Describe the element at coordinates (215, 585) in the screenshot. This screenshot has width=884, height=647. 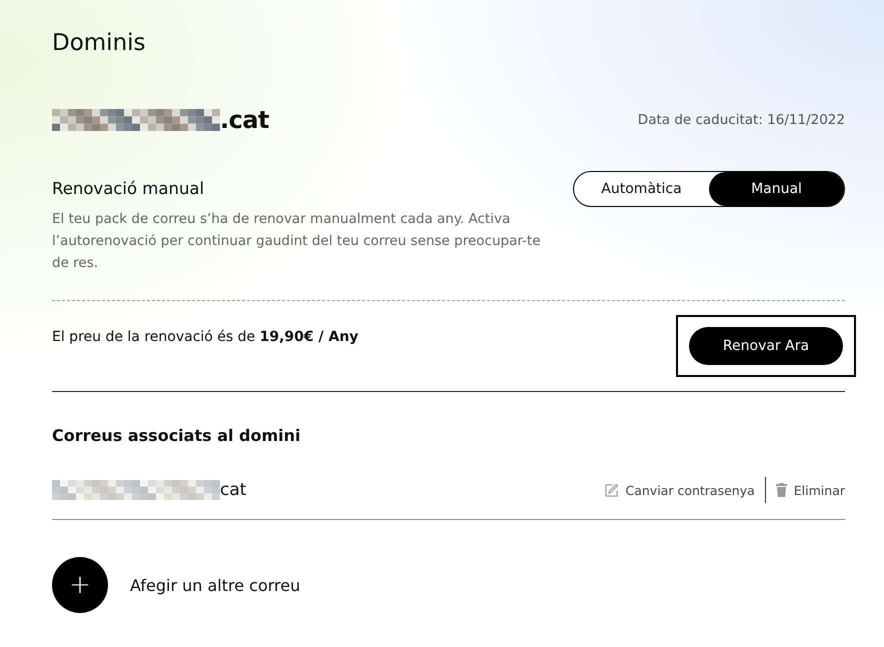
I see `add-email-label: Afegir un altre correu` at that location.